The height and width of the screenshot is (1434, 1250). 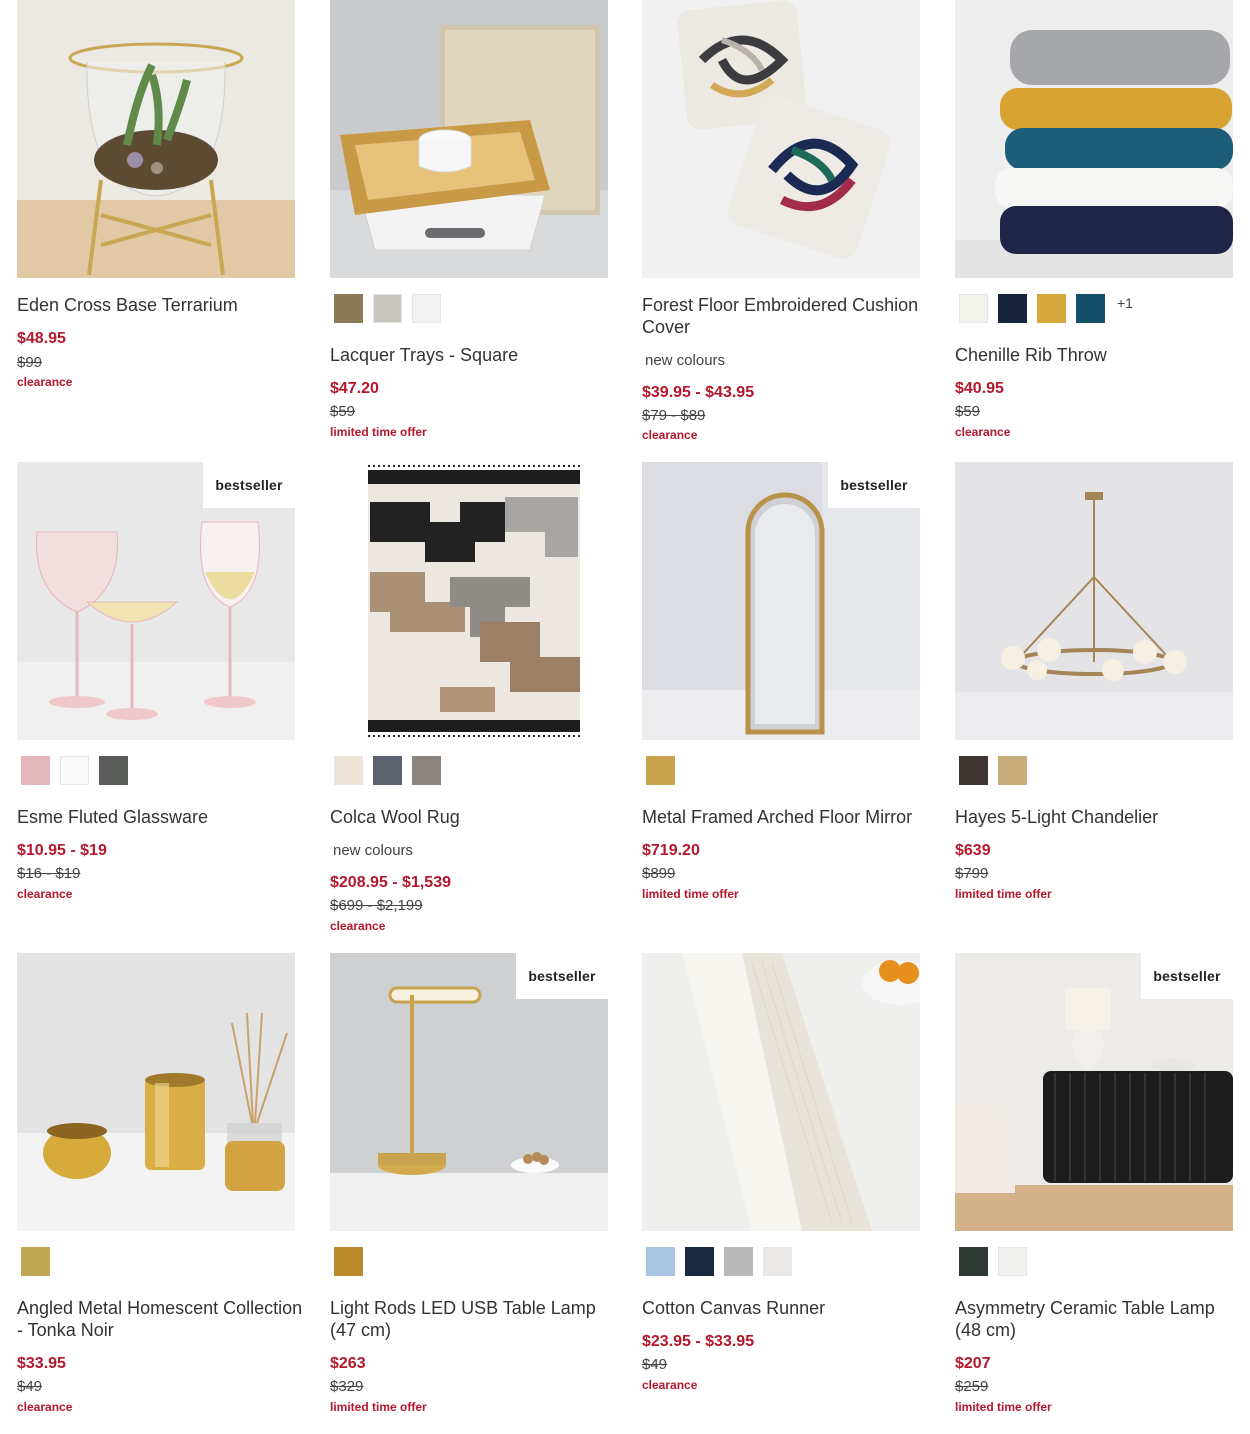 What do you see at coordinates (698, 1341) in the screenshot?
I see `sale-price: $23.95 - $33.95` at bounding box center [698, 1341].